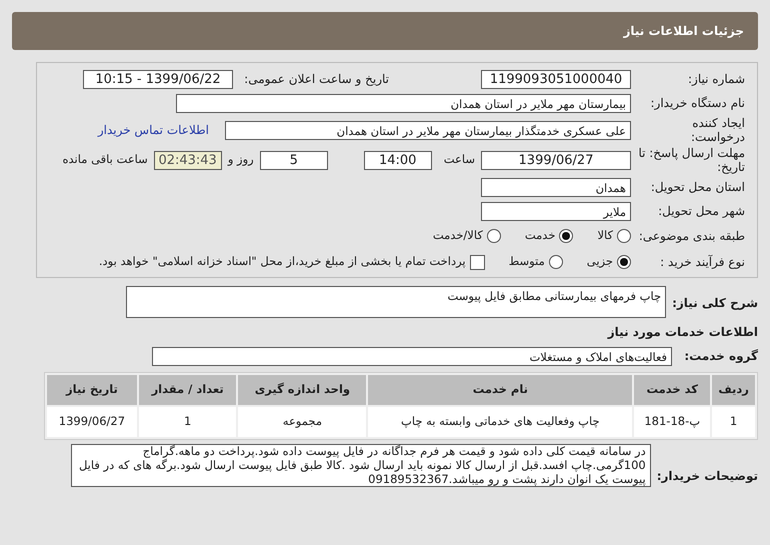 The height and width of the screenshot is (545, 770). Describe the element at coordinates (158, 79) in the screenshot. I see `field-value: 1399/06/22 - 10:15` at that location.